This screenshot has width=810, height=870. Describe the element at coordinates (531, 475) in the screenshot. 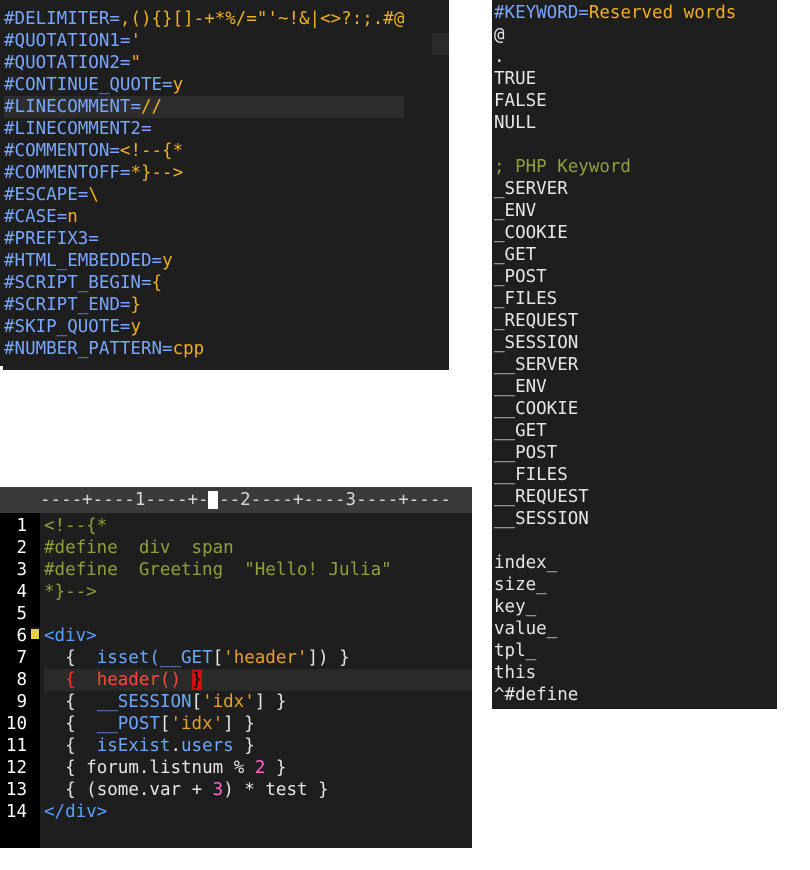

I see `keyword-item: __FILES` at that location.